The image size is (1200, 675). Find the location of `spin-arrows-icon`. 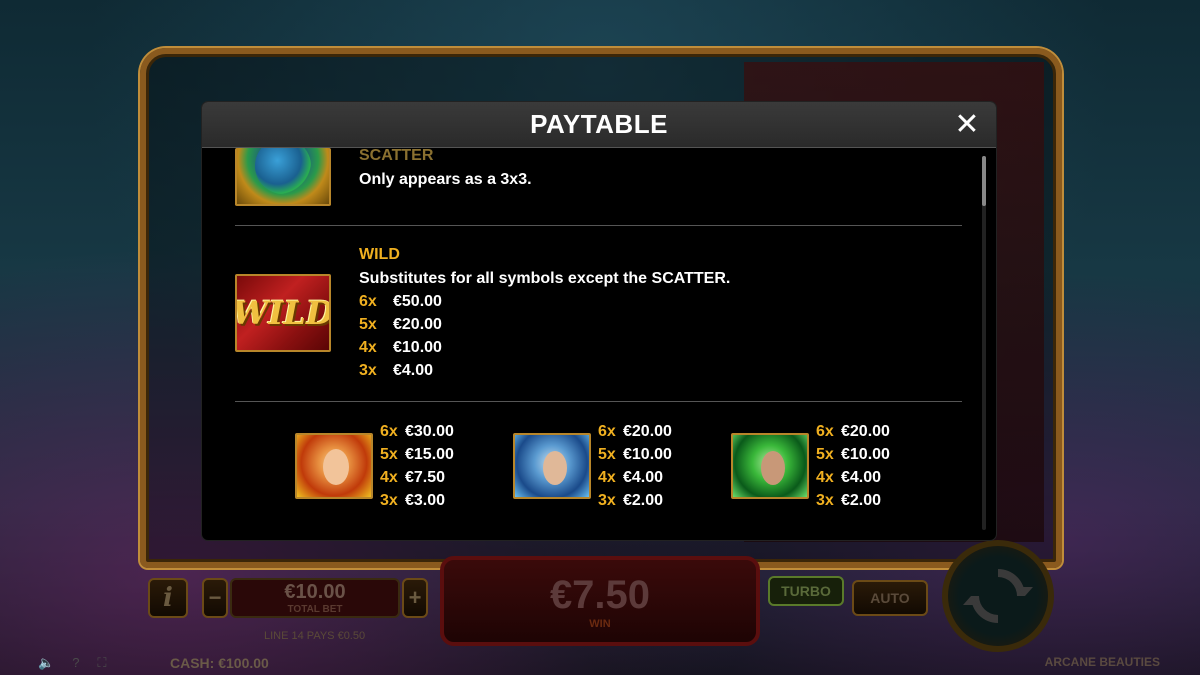

spin-arrows-icon is located at coordinates (998, 596).